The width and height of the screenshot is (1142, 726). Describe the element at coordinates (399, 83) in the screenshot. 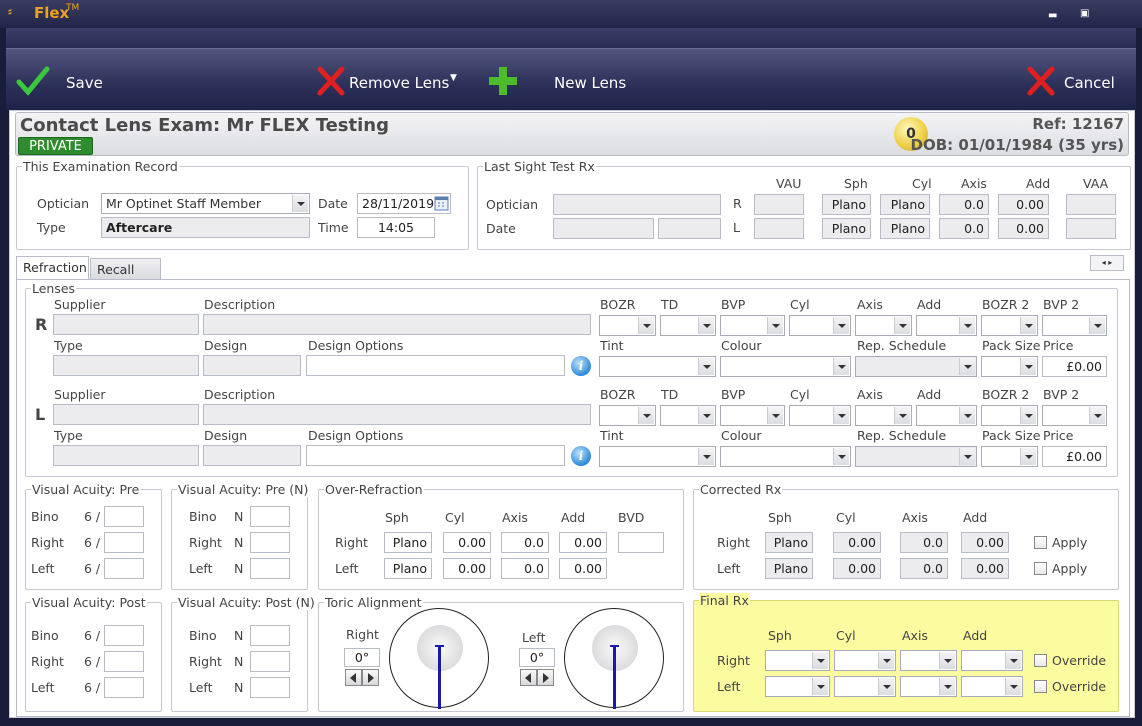

I see `remove-lens-button: Remove Lens` at that location.